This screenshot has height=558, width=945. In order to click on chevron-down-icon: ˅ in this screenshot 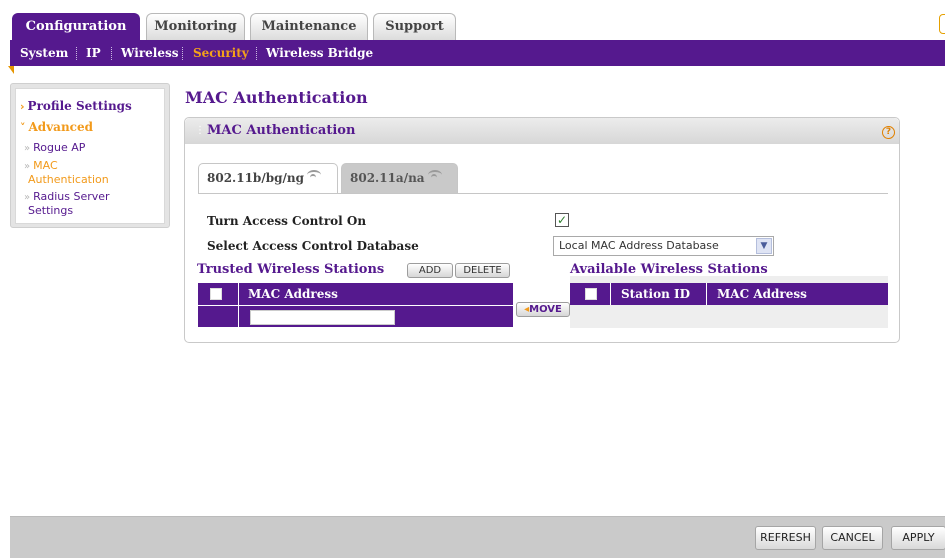, I will do `click(23, 127)`.